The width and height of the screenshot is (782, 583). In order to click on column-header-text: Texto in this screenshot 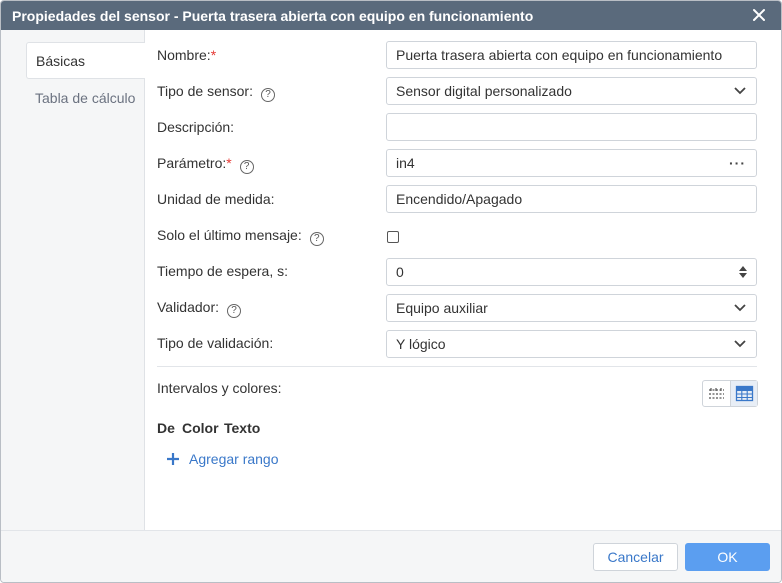, I will do `click(242, 428)`.